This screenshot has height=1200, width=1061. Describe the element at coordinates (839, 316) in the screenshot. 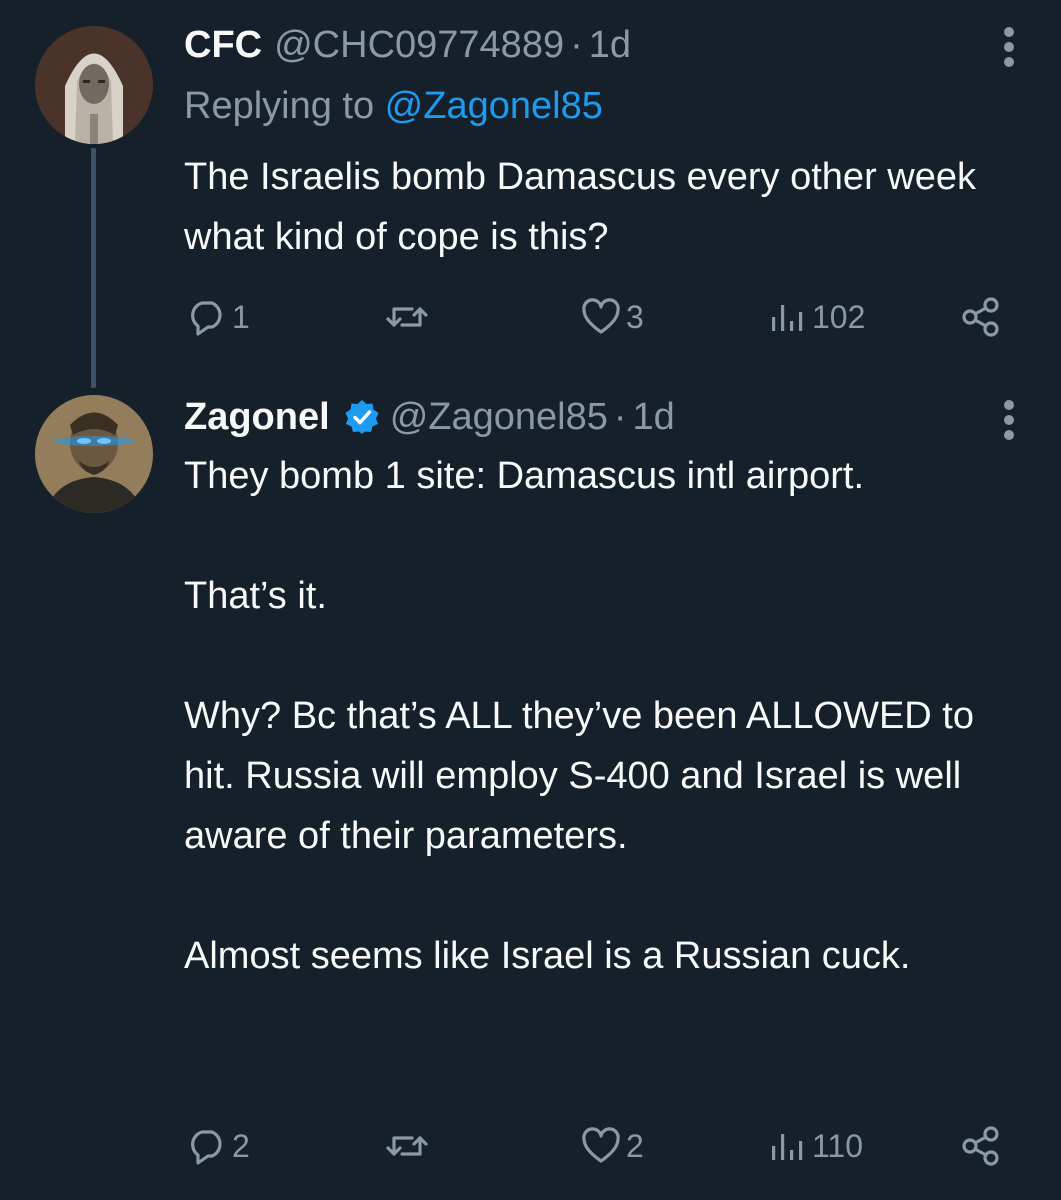

I see `views-count: 102` at that location.